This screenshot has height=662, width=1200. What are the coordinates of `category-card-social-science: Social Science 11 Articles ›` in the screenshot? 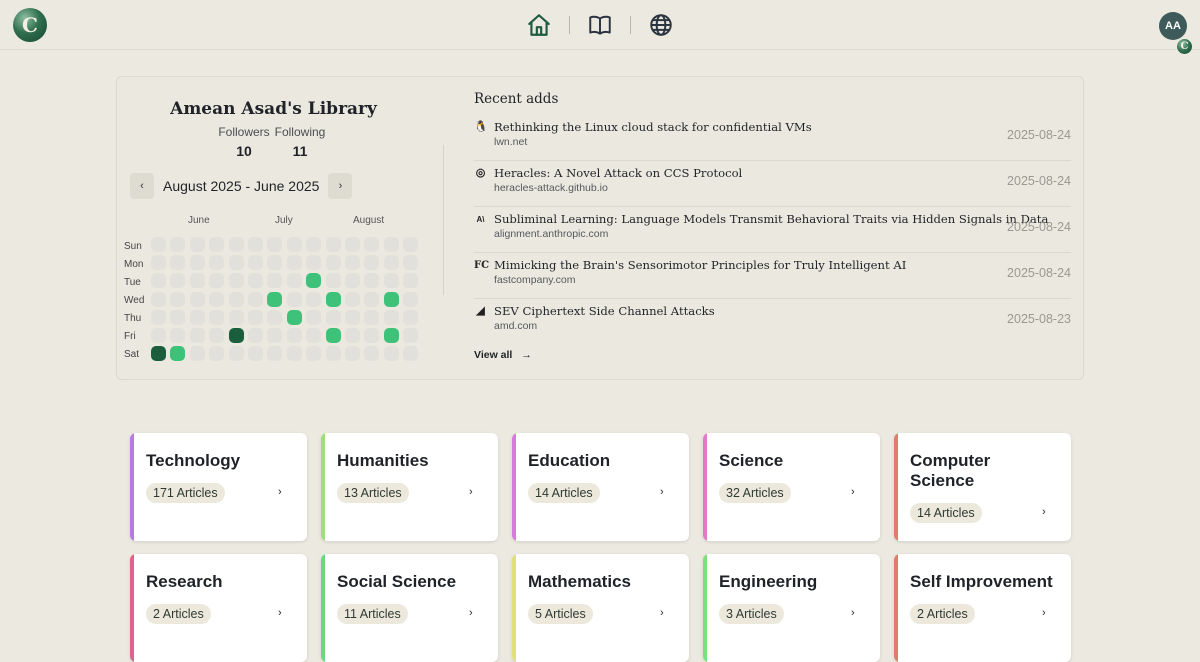 It's located at (409, 608).